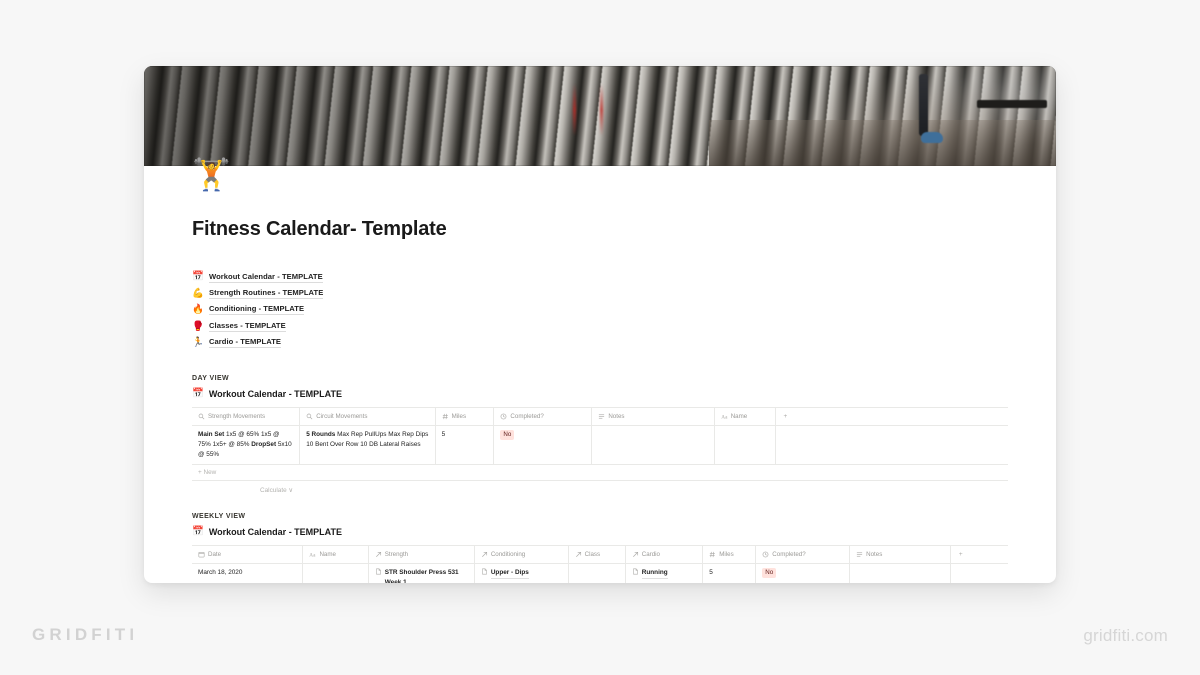 The image size is (1200, 675). I want to click on calculate-button: Calculate ∨, so click(634, 490).